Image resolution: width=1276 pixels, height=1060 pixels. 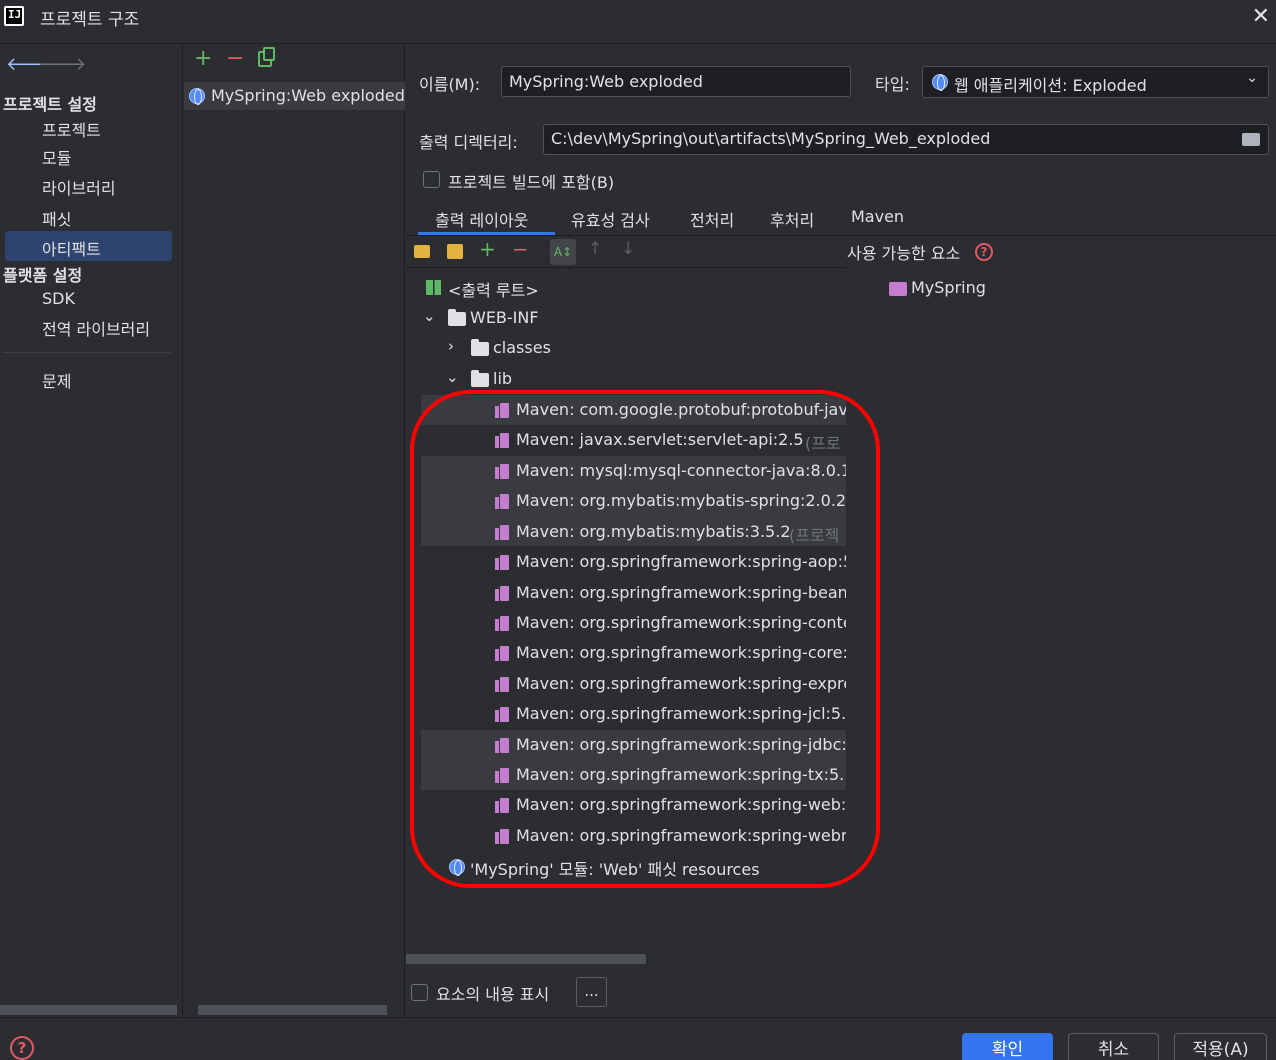 I want to click on resources-label: 'MySpring' 모듈: 'Web' 패싯 resources, so click(x=615, y=869).